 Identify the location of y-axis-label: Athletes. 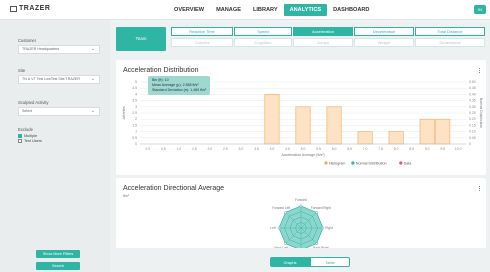
(124, 112).